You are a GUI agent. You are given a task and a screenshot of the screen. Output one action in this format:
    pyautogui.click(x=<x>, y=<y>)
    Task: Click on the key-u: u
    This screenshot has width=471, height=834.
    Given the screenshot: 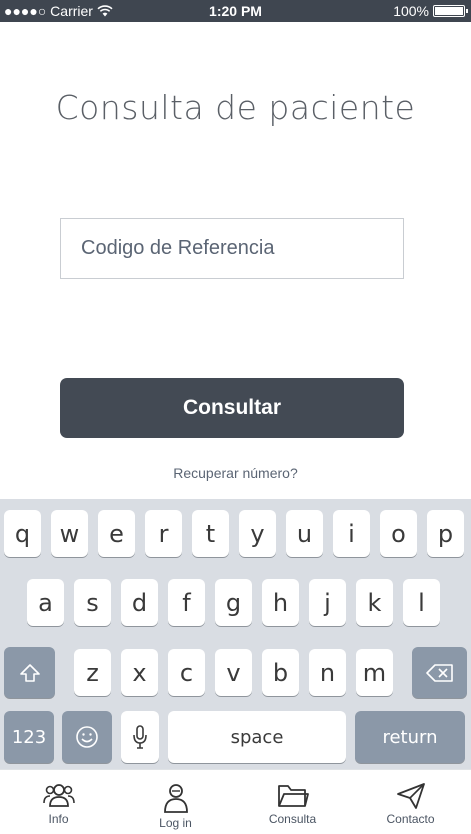 What is the action you would take?
    pyautogui.click(x=304, y=533)
    